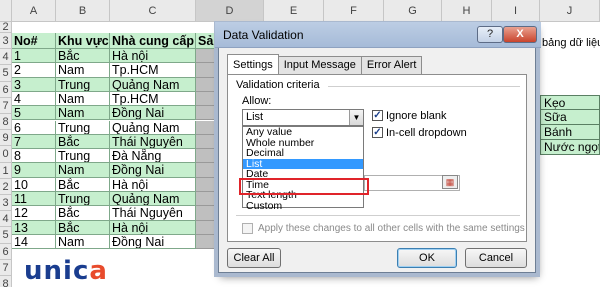  I want to click on cell-no: 2, so click(34, 70).